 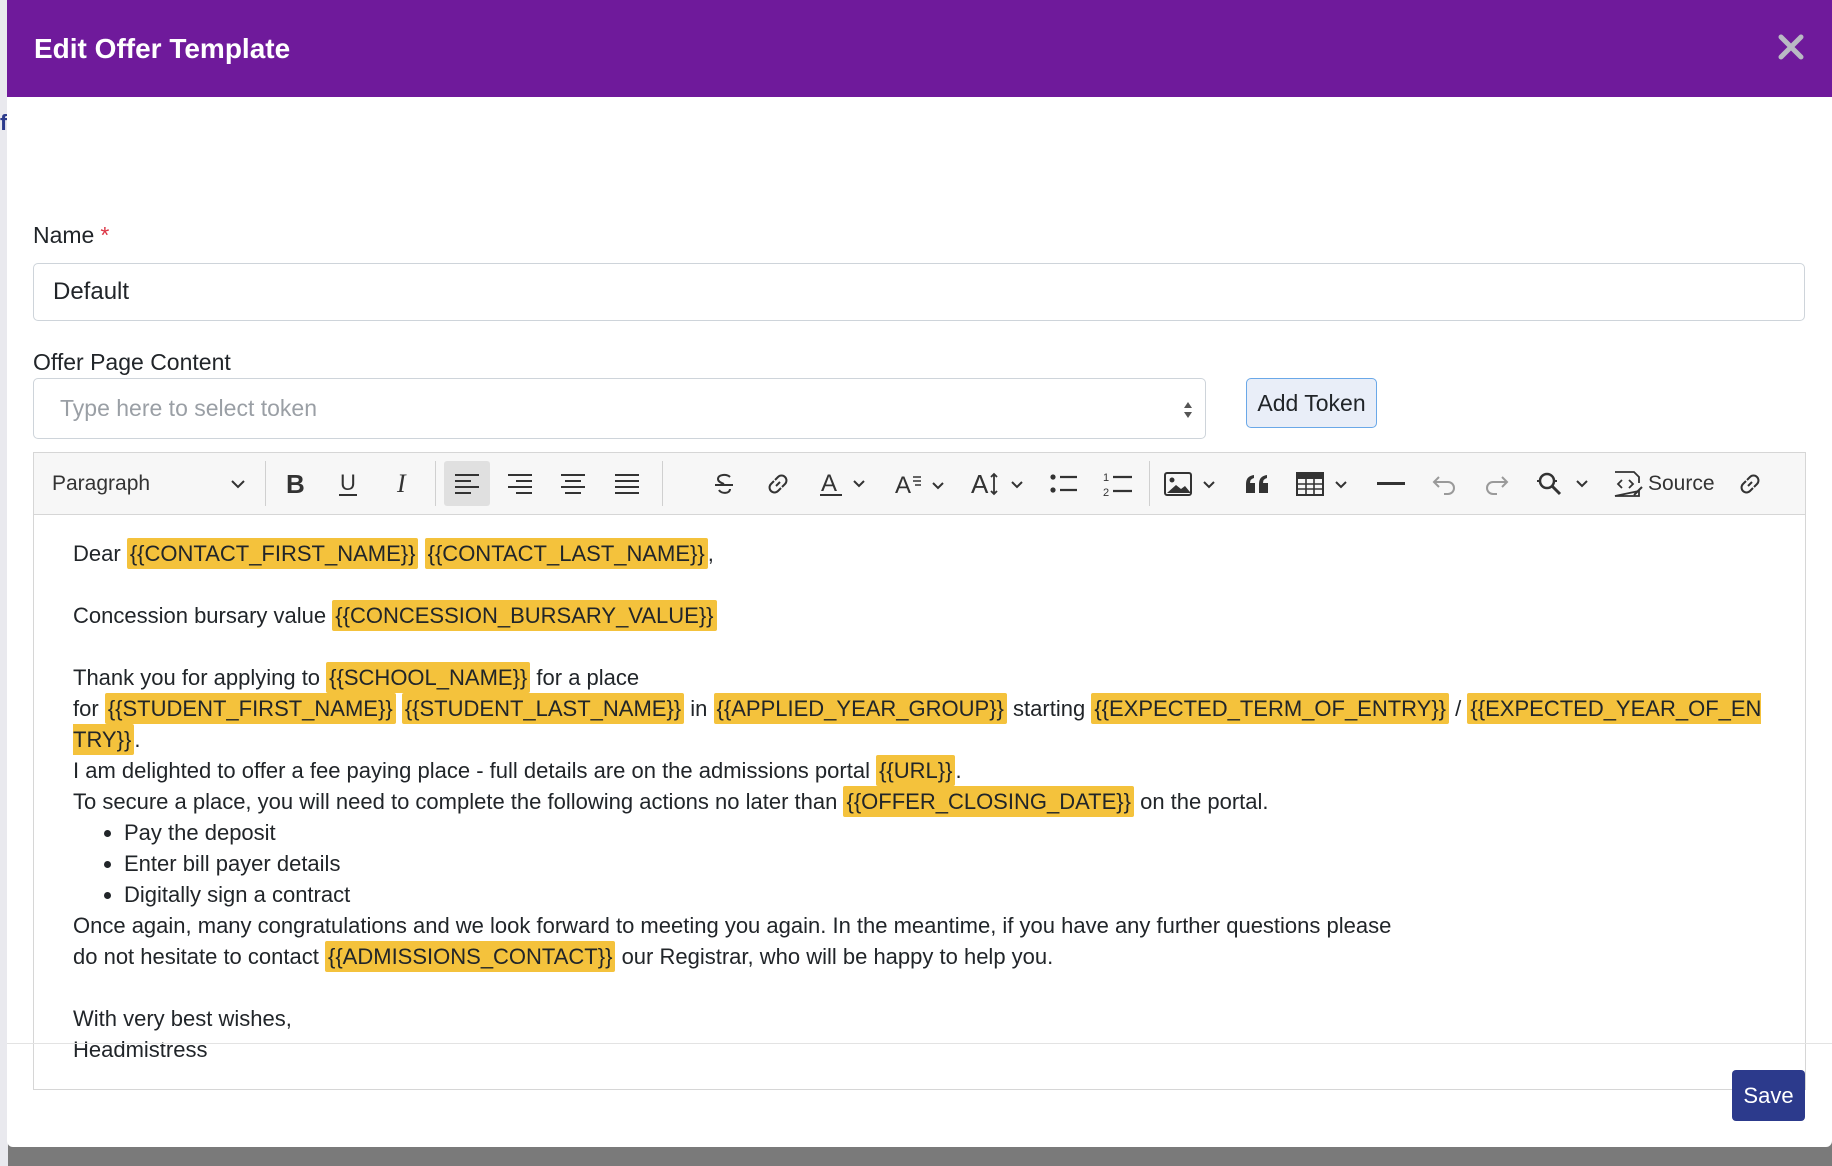 What do you see at coordinates (1497, 483) in the screenshot?
I see `redo-icon` at bounding box center [1497, 483].